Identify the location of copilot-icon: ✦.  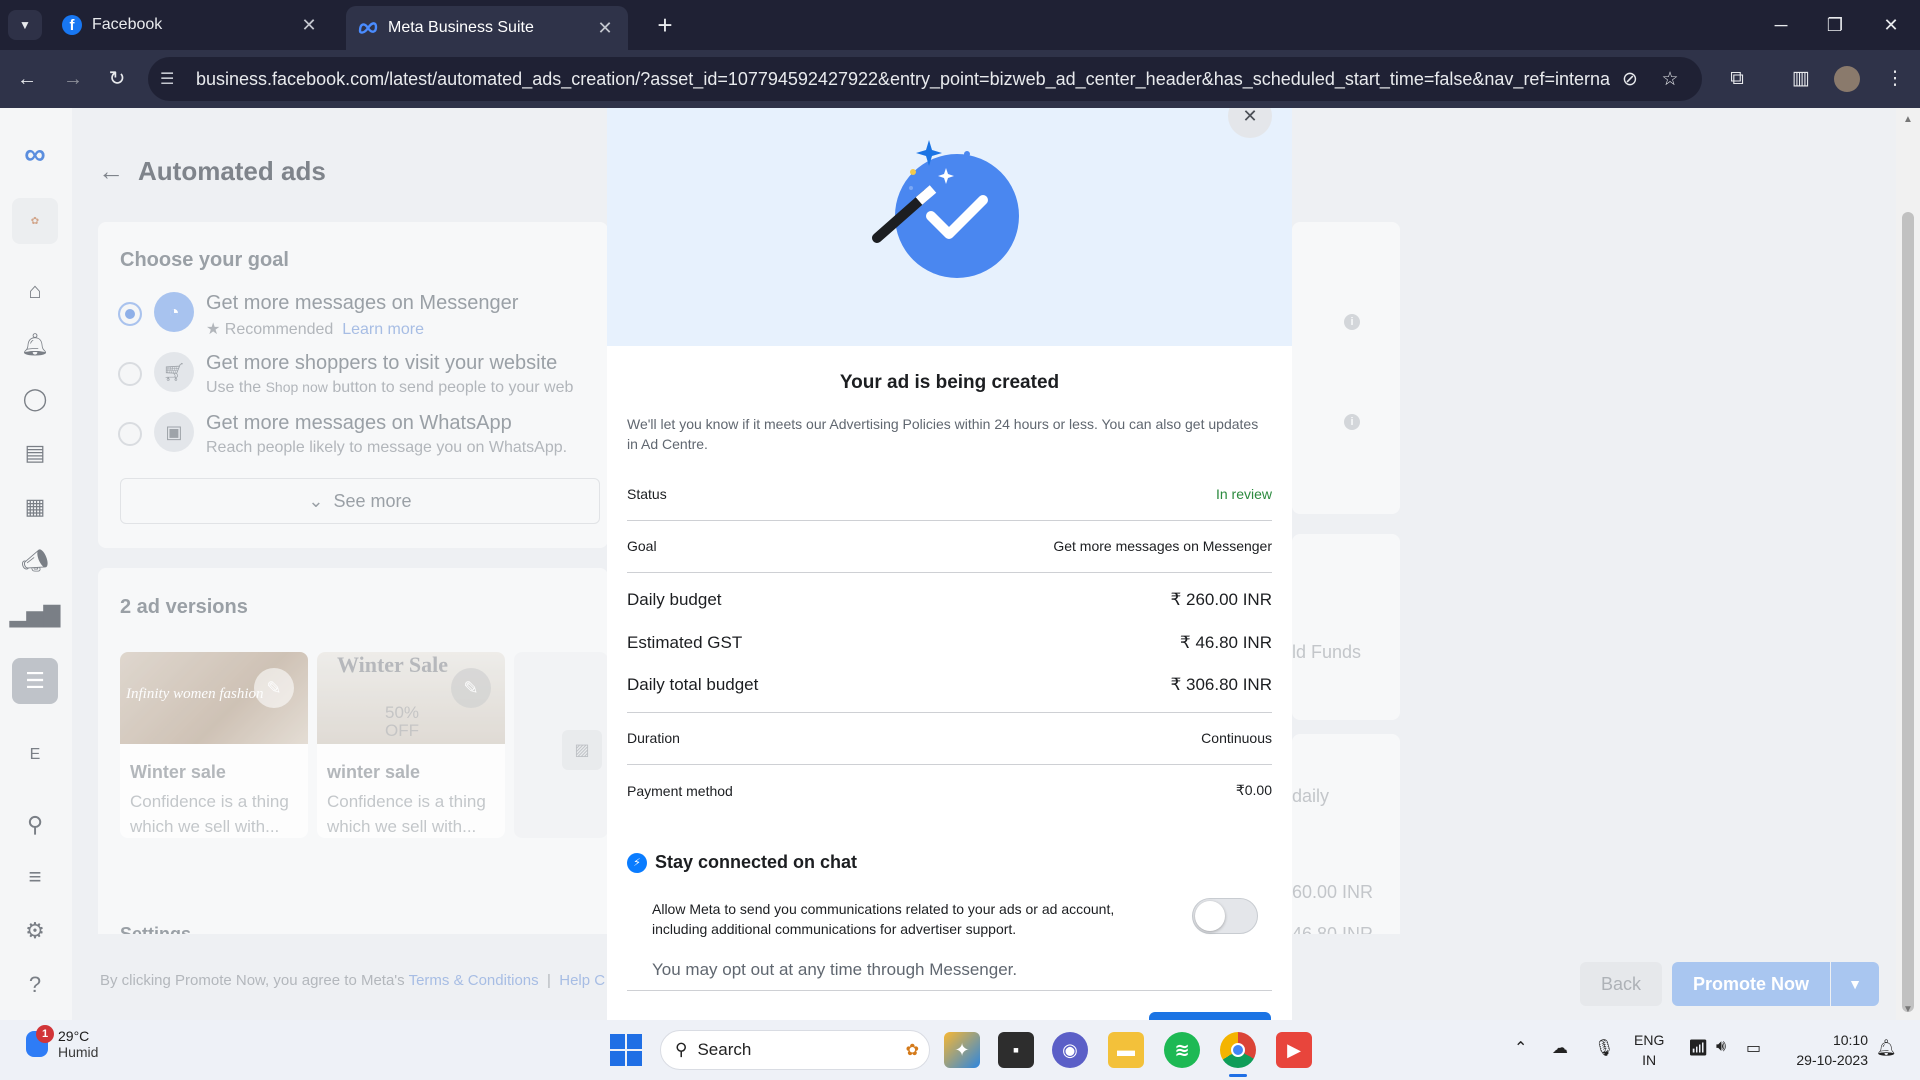
(962, 1050).